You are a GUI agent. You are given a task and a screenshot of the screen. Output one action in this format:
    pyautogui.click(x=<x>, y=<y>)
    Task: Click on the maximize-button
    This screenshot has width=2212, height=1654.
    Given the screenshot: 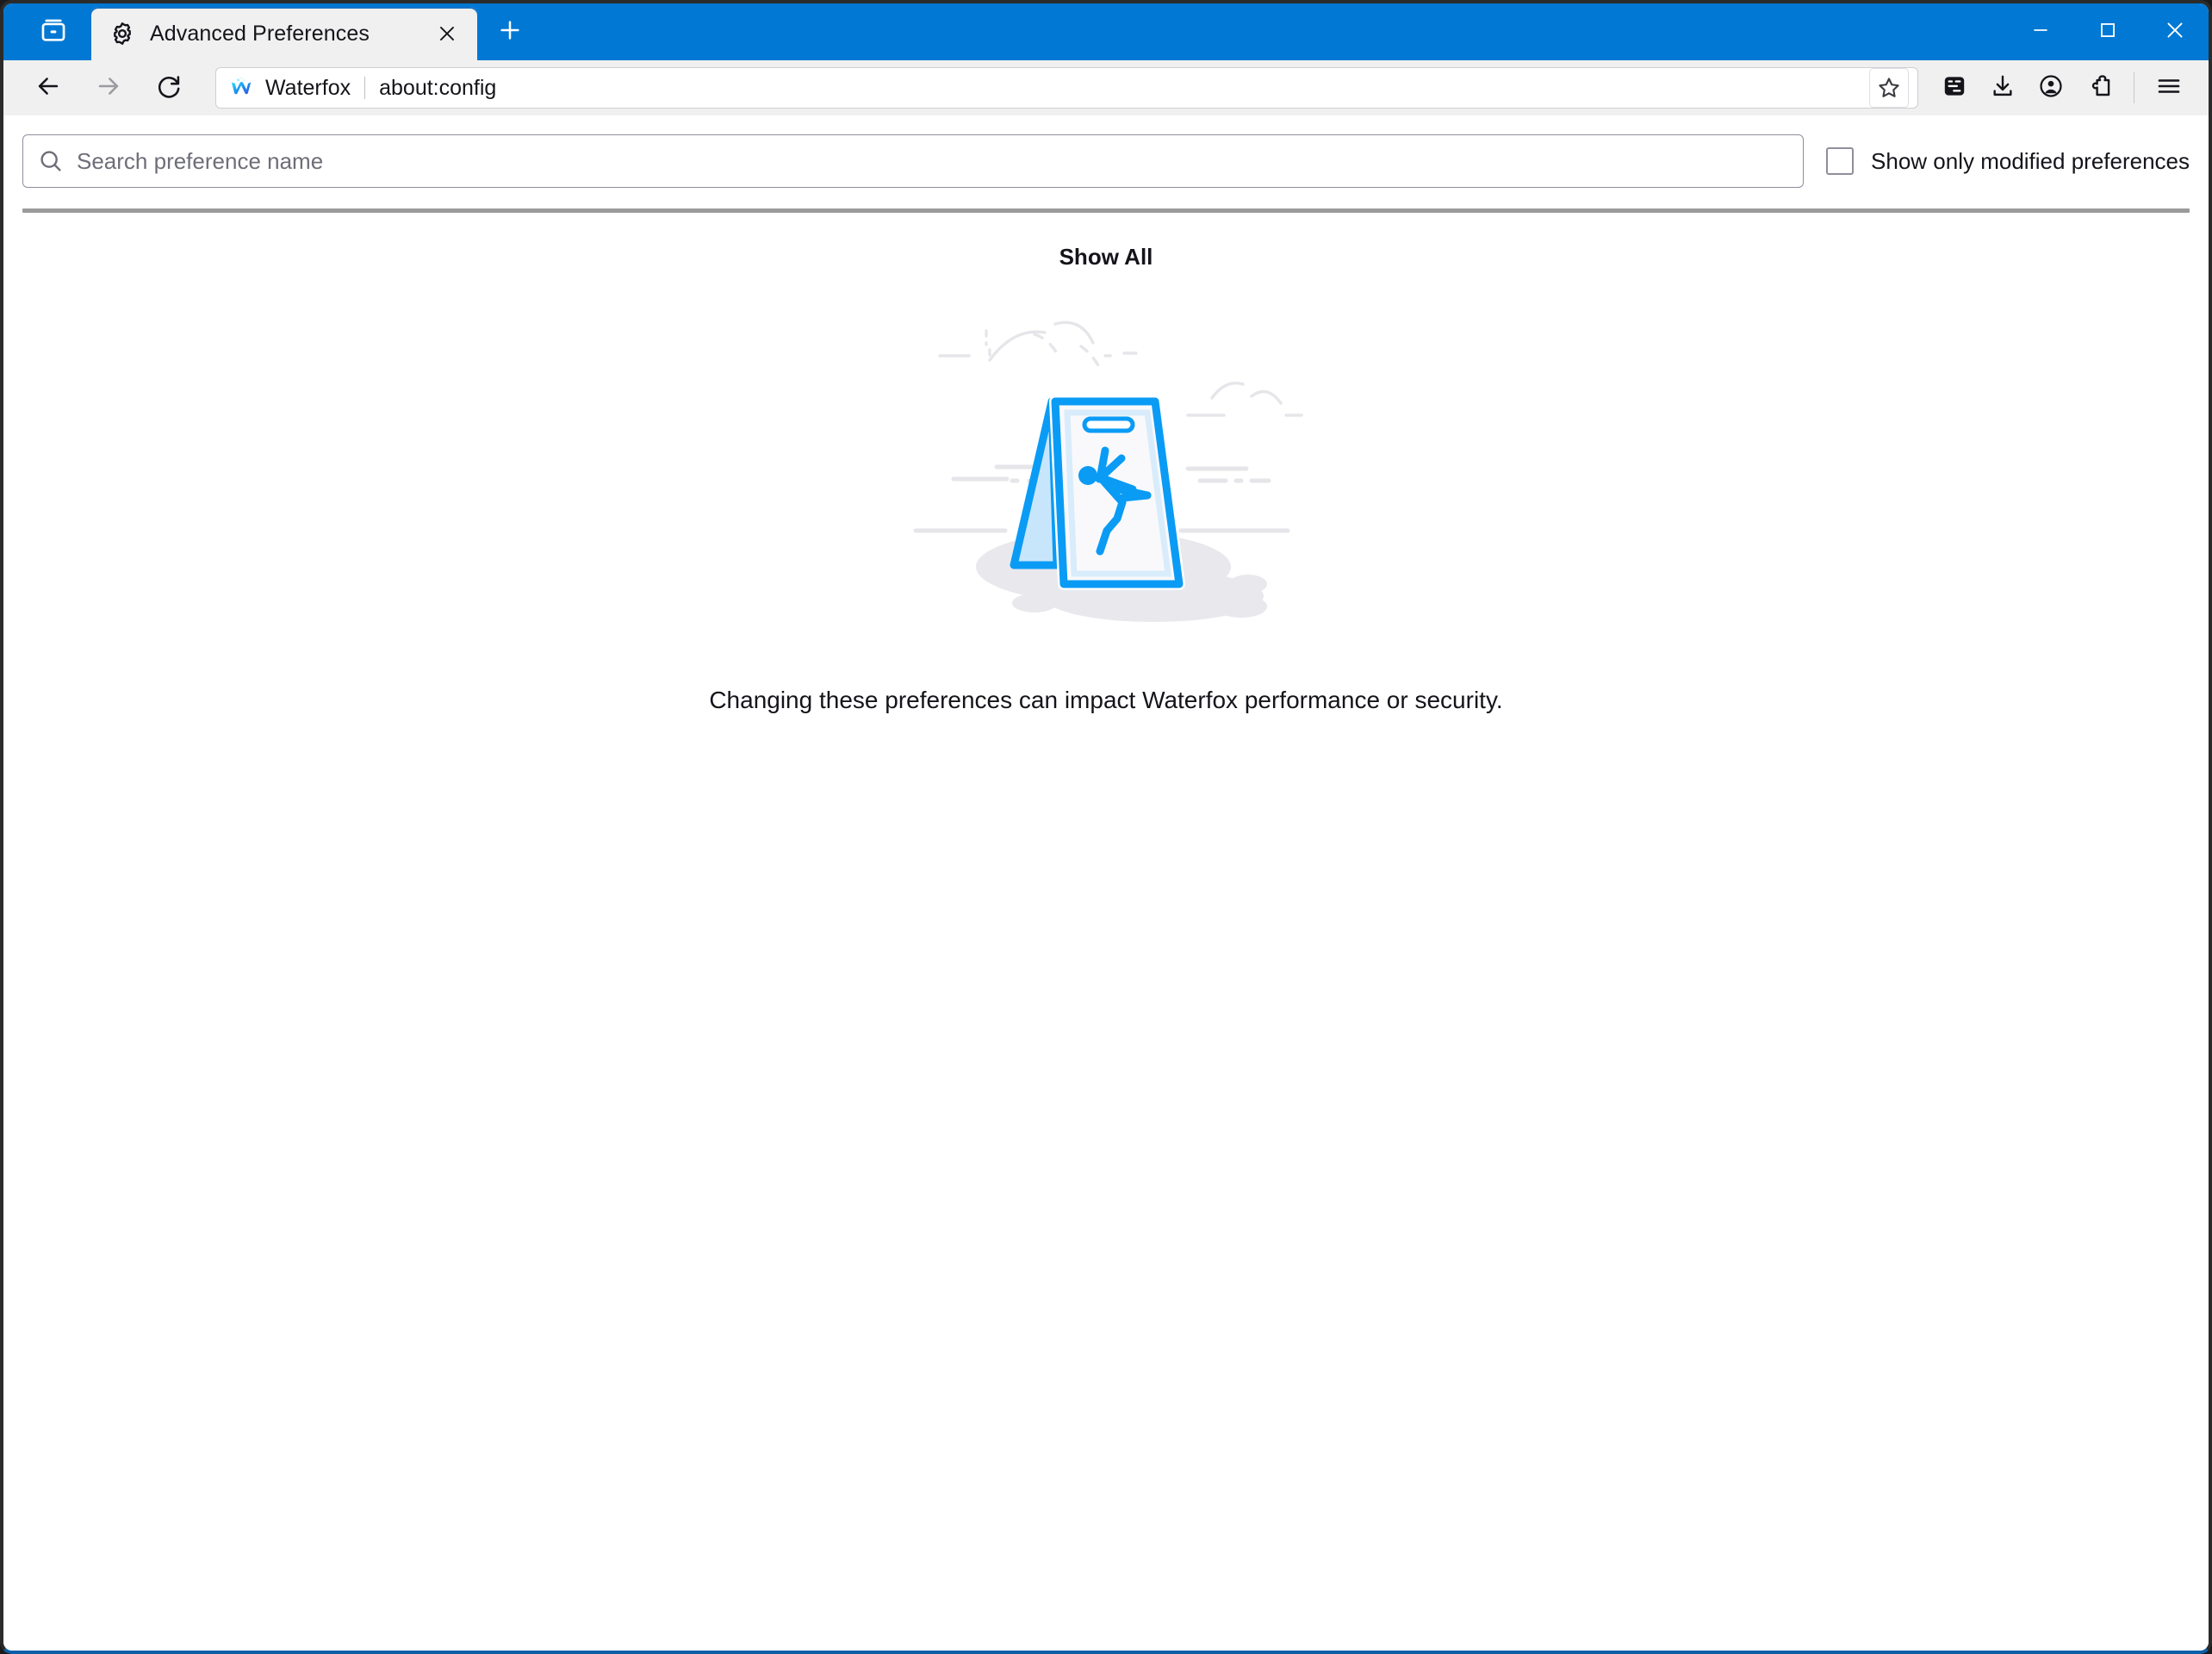 What is the action you would take?
    pyautogui.click(x=2107, y=32)
    